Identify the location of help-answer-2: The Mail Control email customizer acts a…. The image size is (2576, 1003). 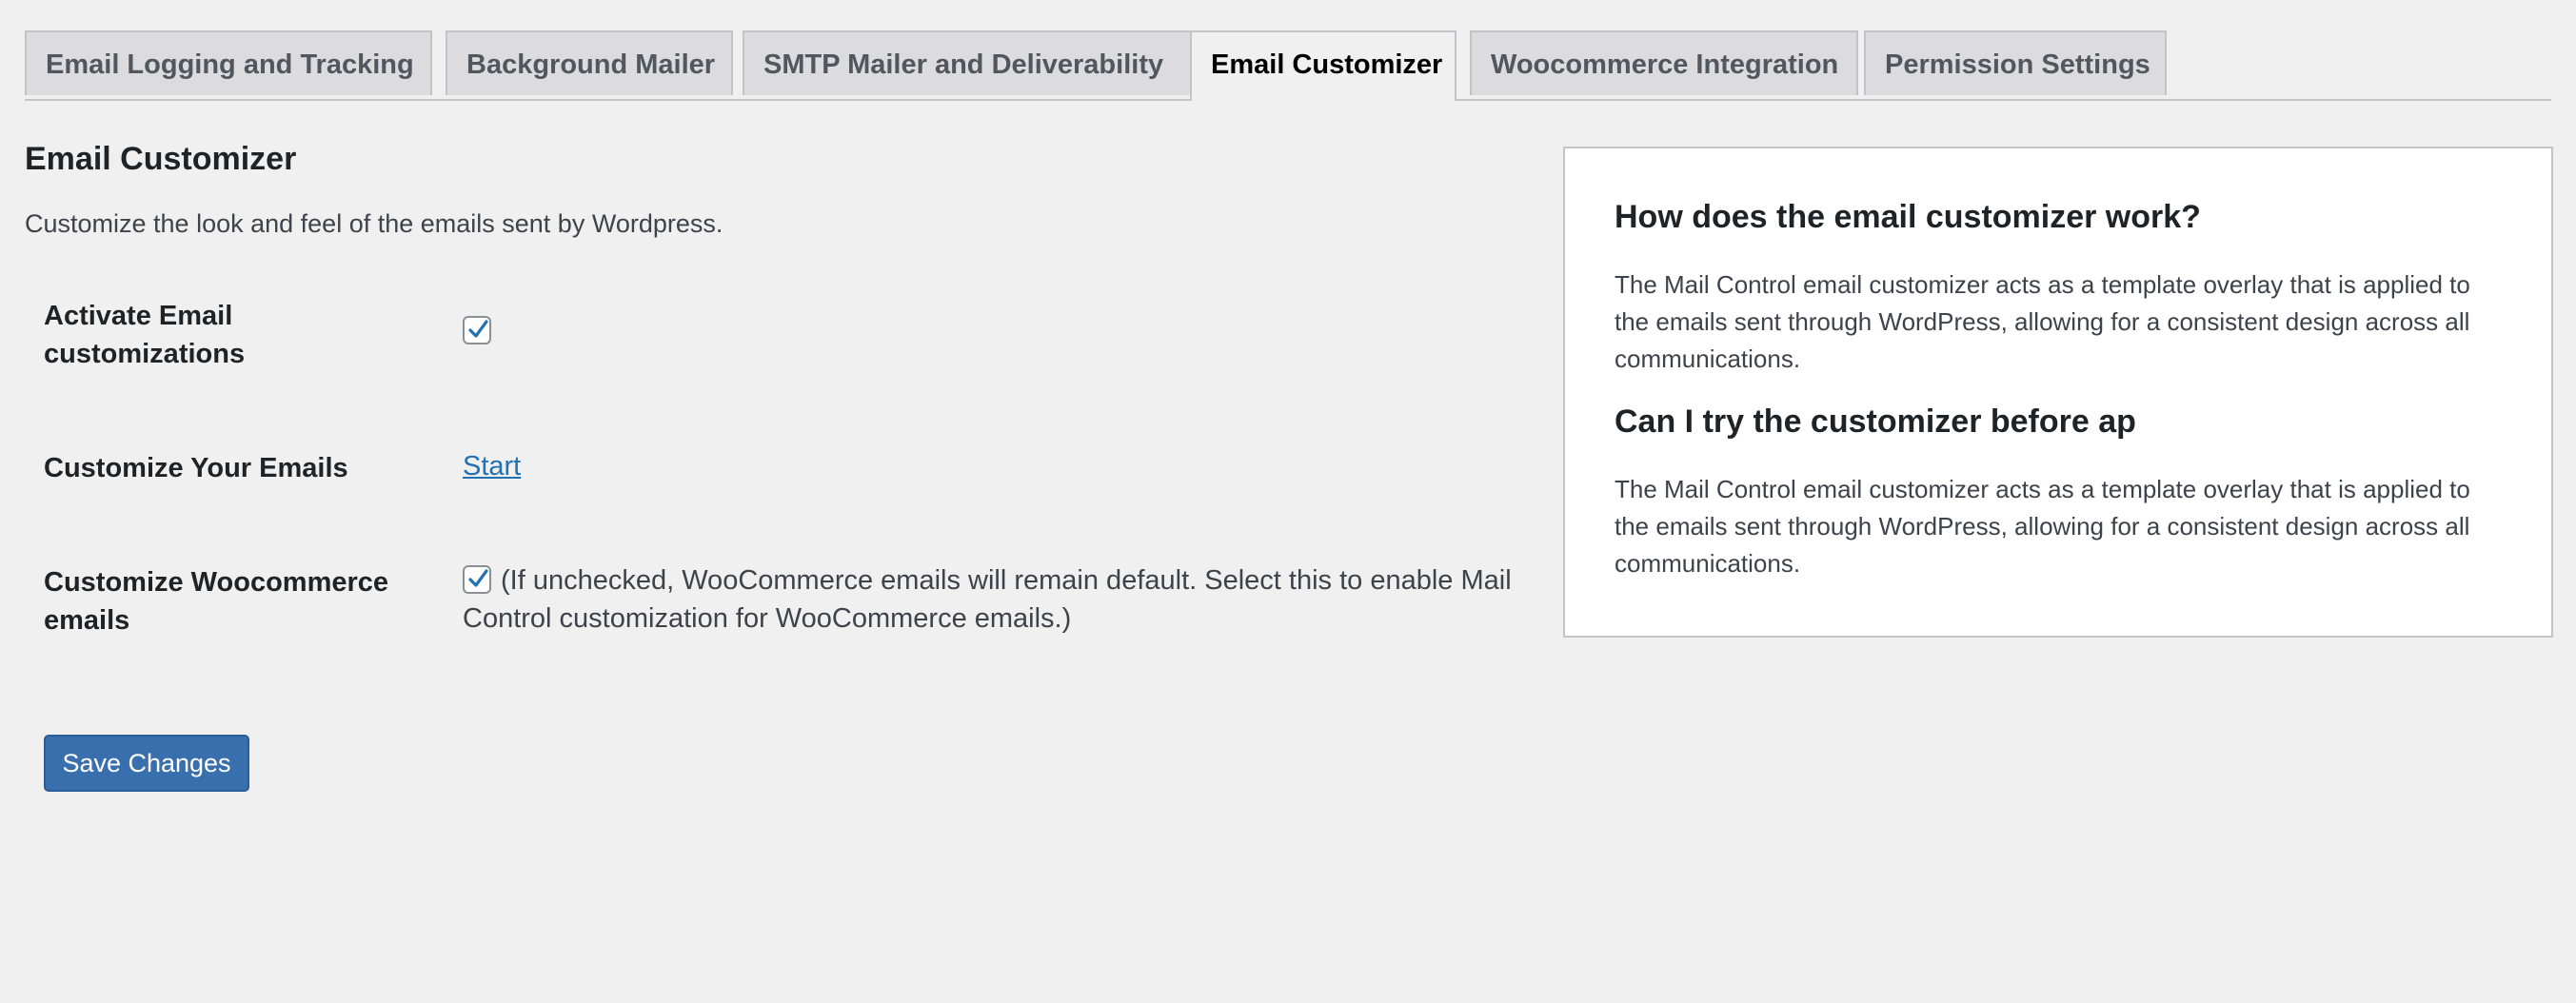
(2042, 526).